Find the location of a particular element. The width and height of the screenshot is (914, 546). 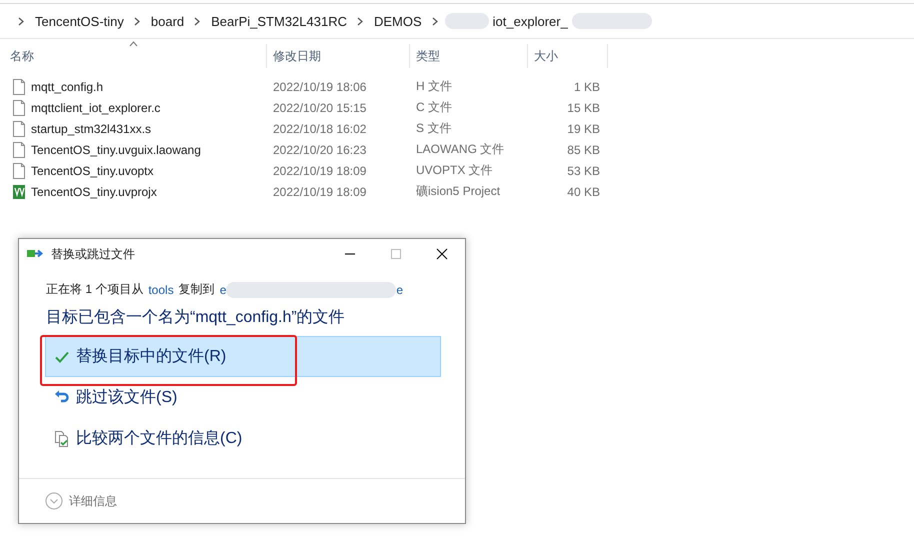

dialog-heading: 目标已包含一个名为“mqtt_config.h”的文件 is located at coordinates (196, 318).